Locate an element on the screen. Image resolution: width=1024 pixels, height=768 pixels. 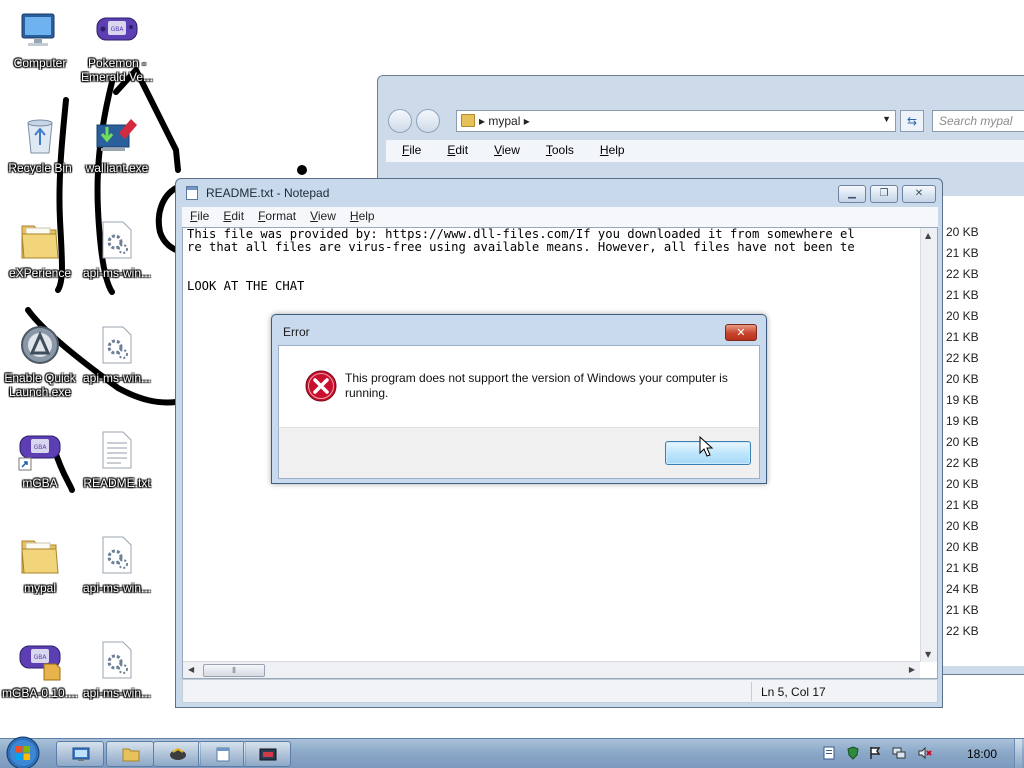
action-center-flag-icon is located at coordinates (875, 753).